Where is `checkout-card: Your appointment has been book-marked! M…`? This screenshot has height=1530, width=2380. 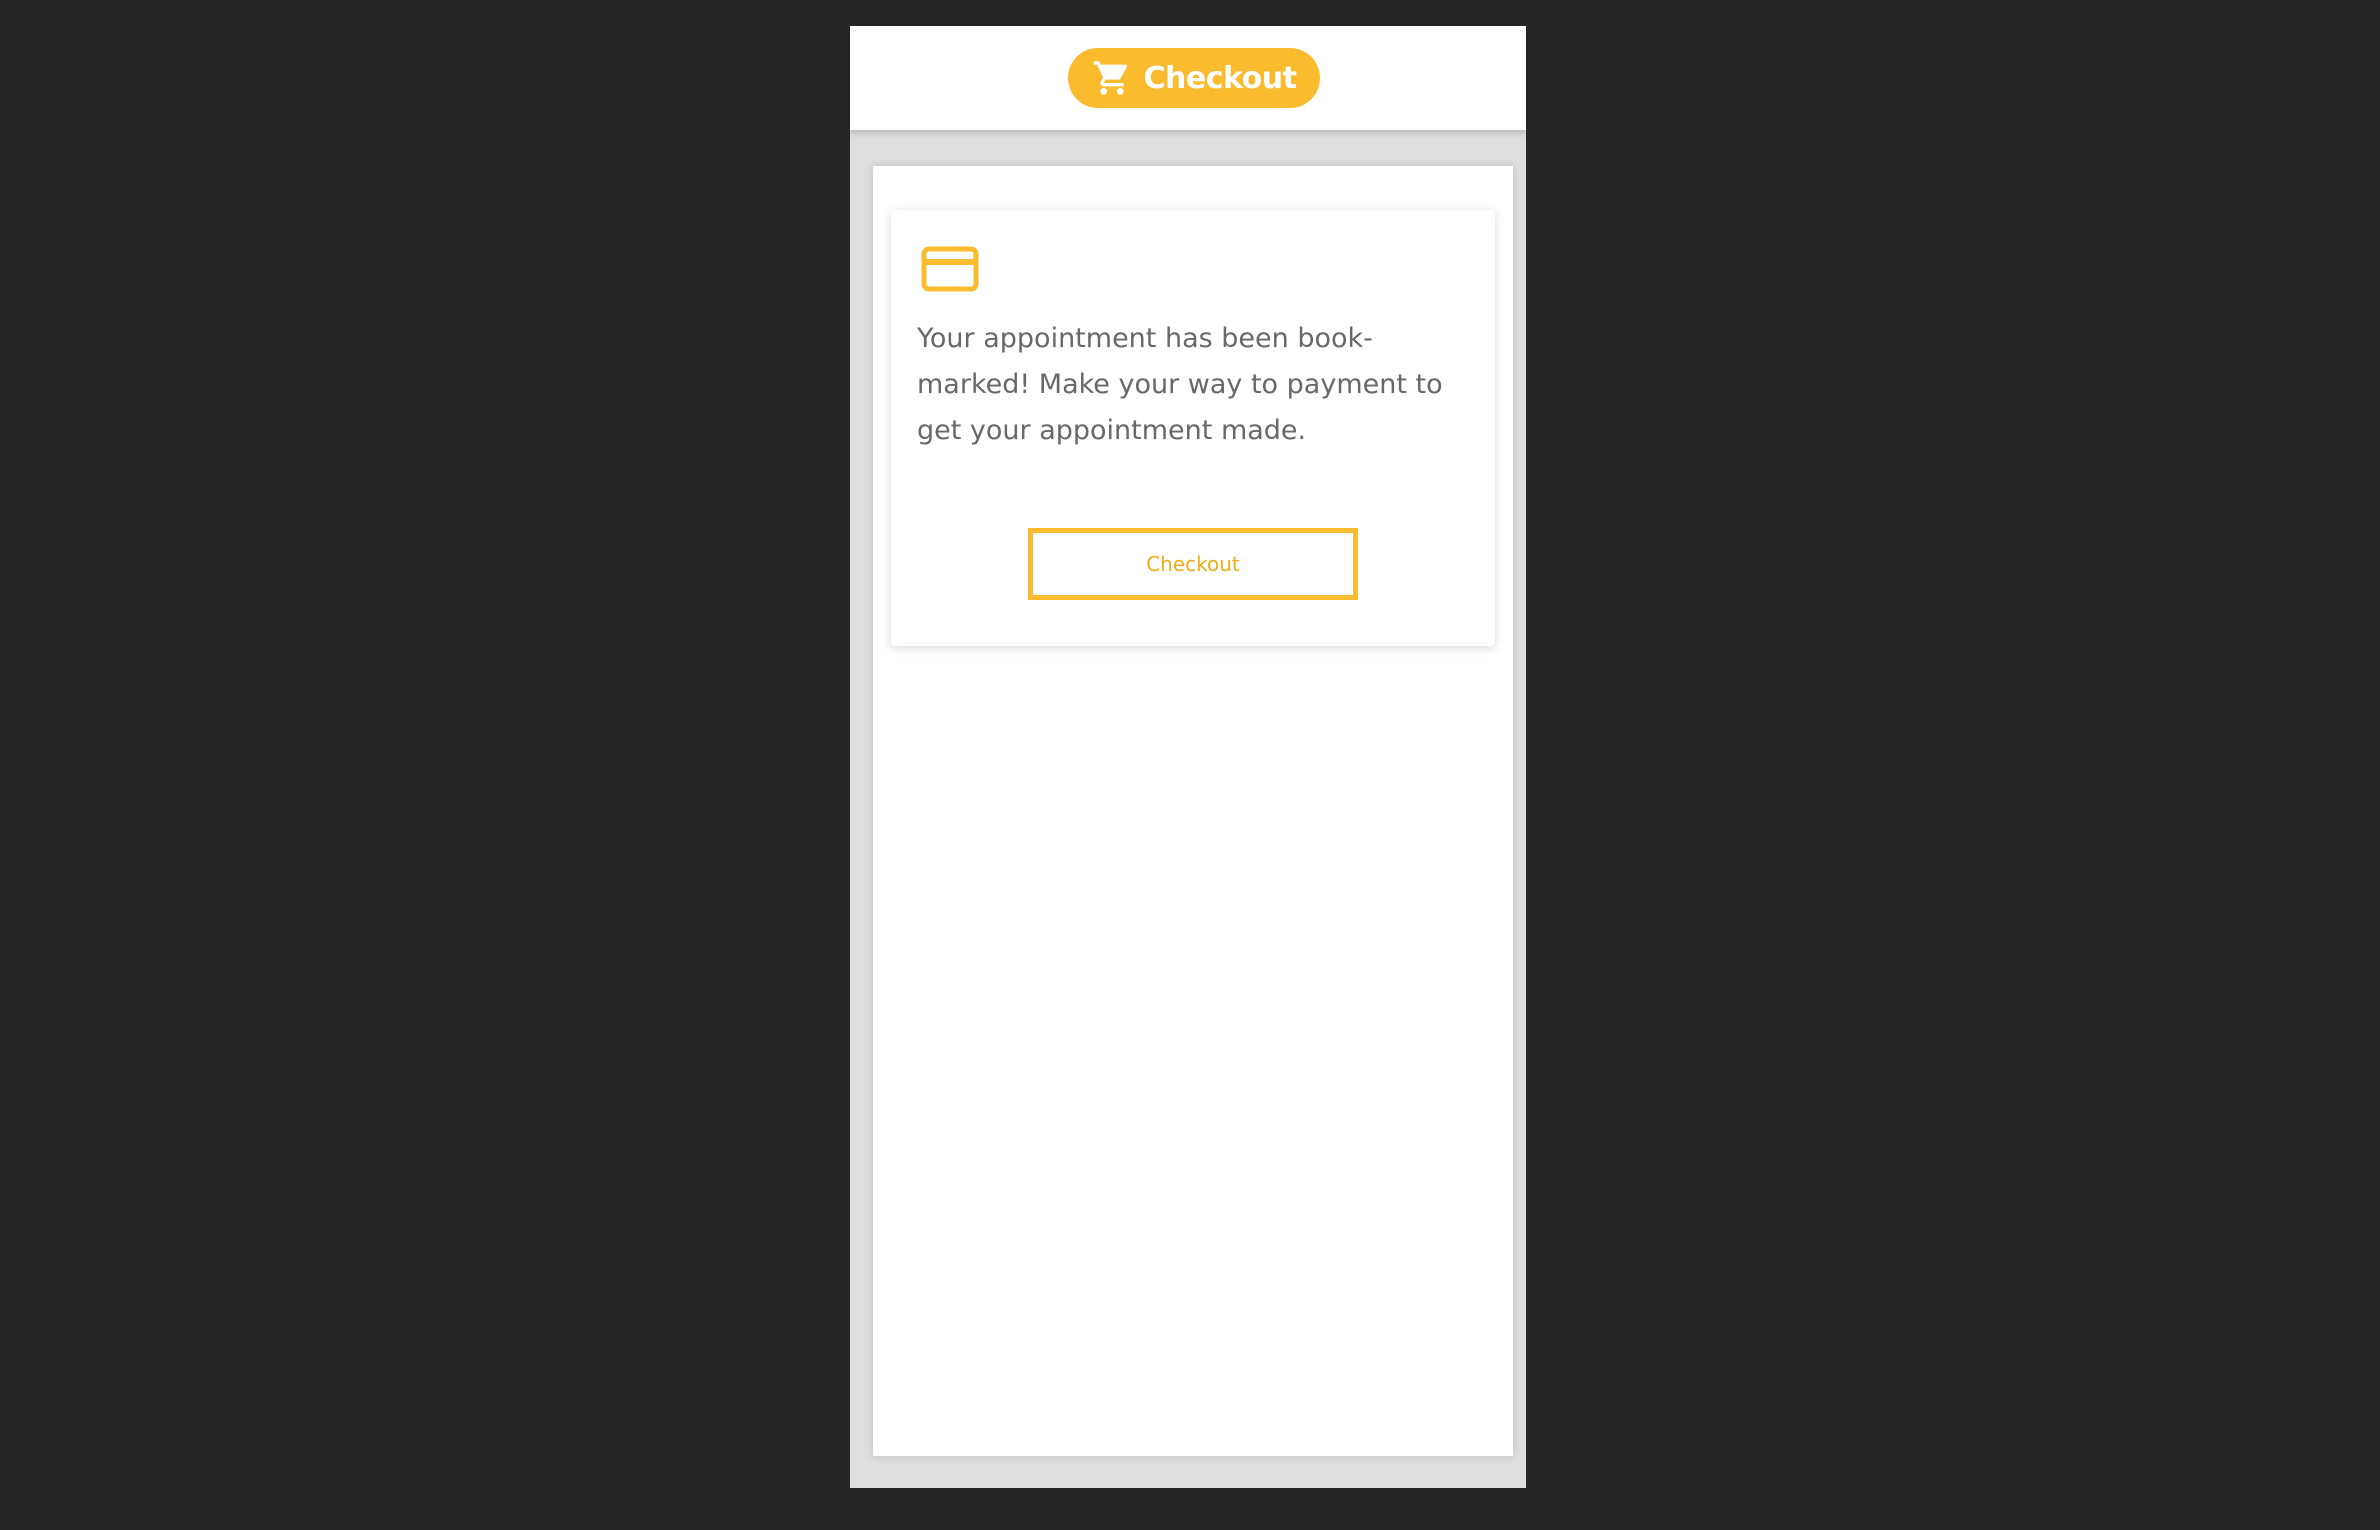
checkout-card: Your appointment has been book-marked! M… is located at coordinates (1193, 428).